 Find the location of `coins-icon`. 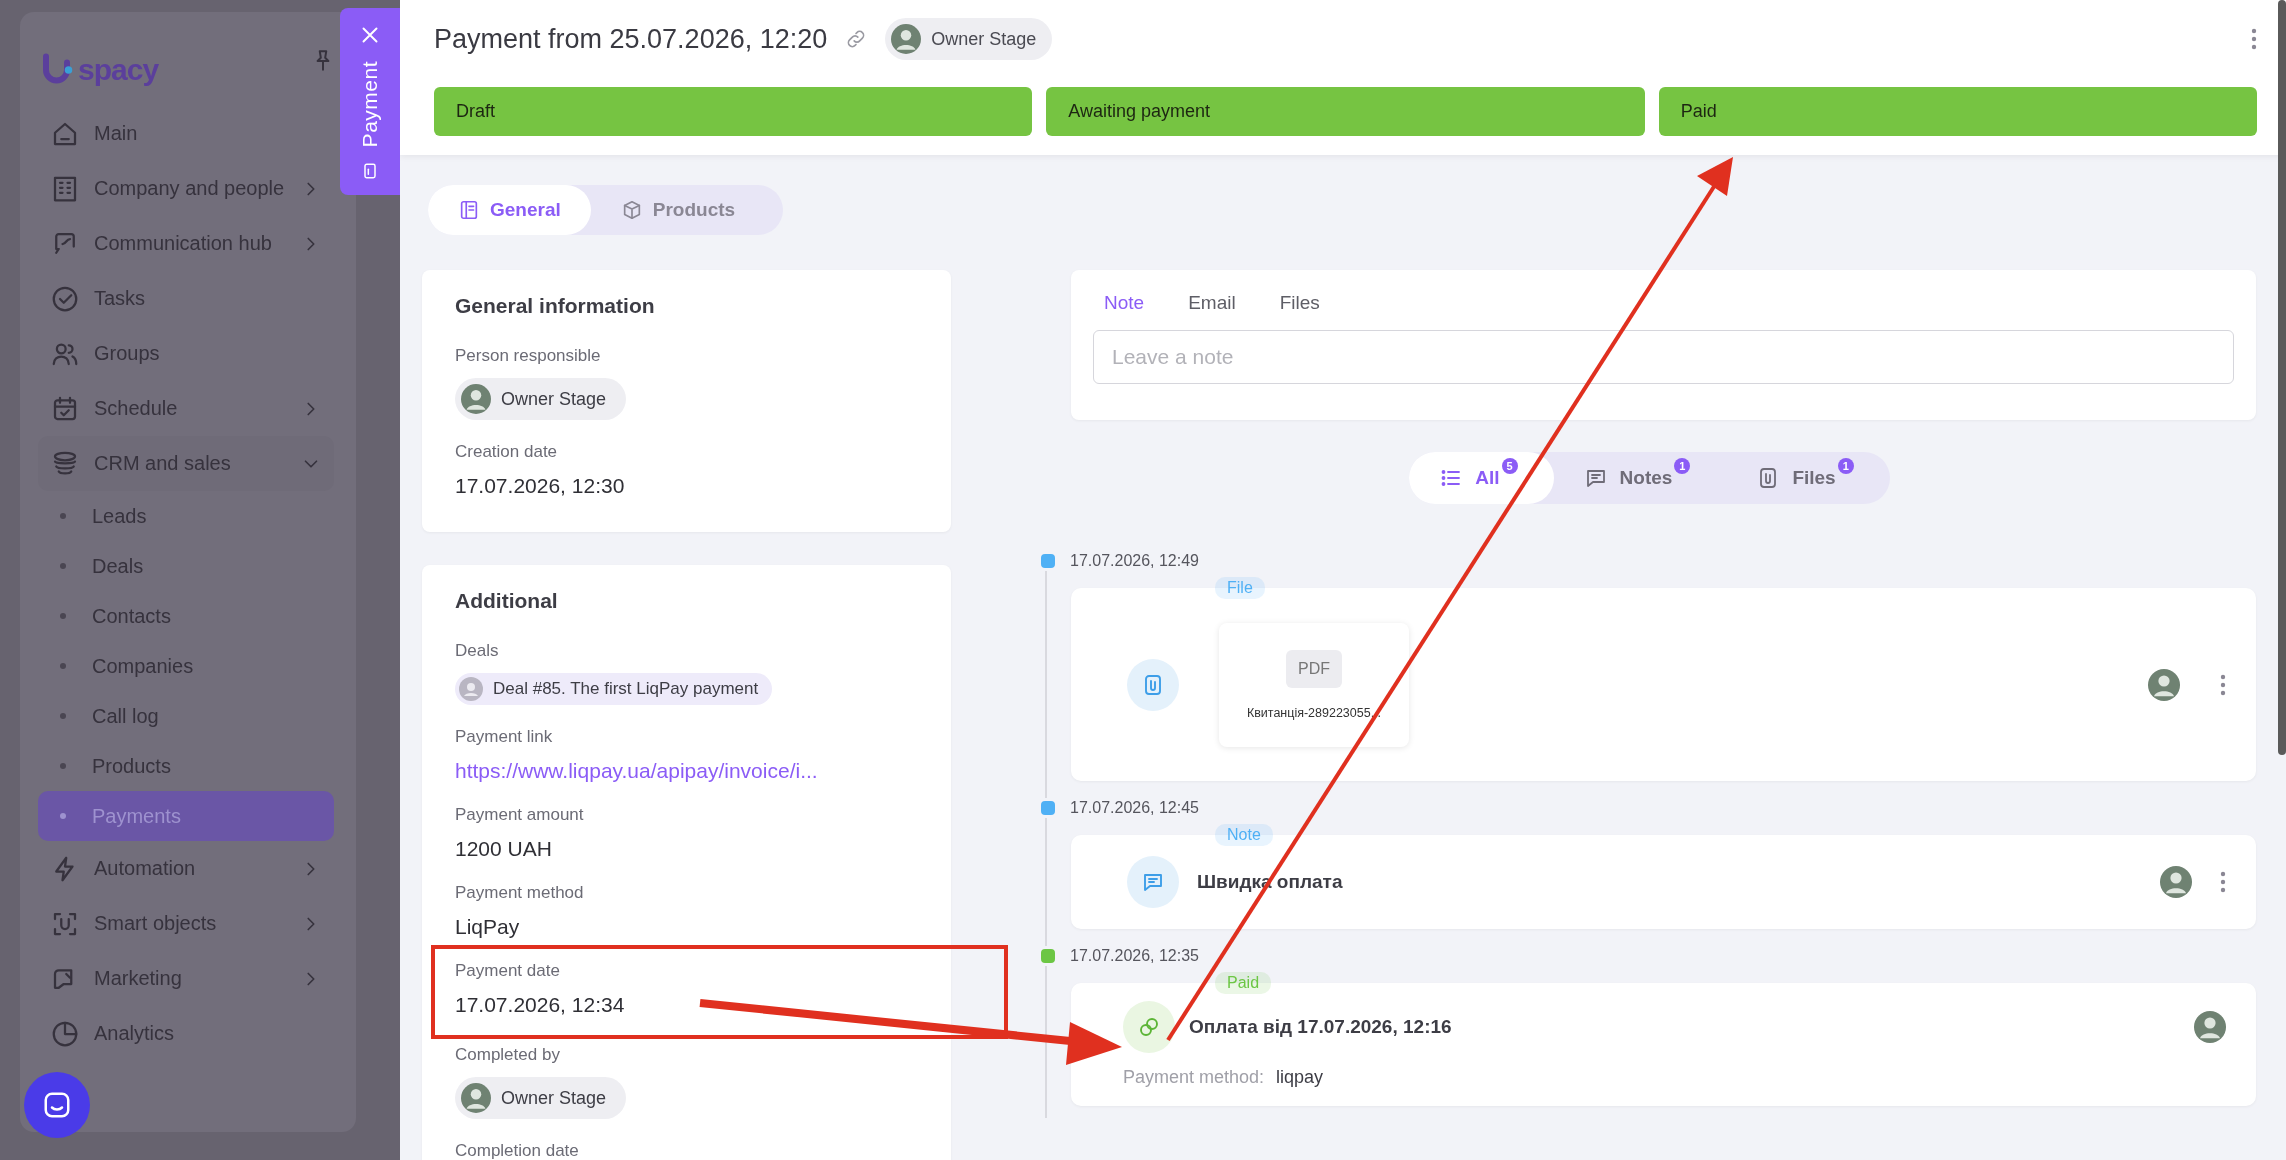

coins-icon is located at coordinates (1149, 1027).